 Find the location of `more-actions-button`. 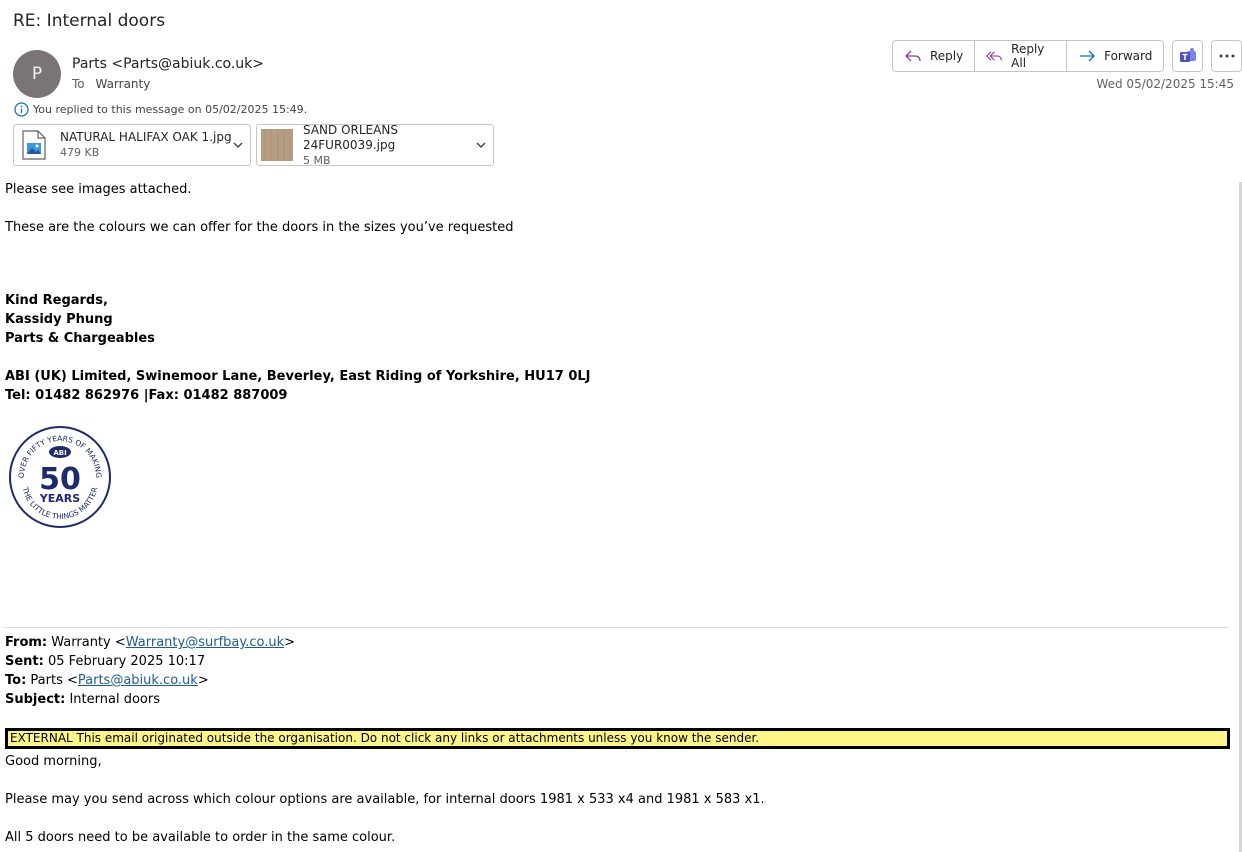

more-actions-button is located at coordinates (1226, 56).